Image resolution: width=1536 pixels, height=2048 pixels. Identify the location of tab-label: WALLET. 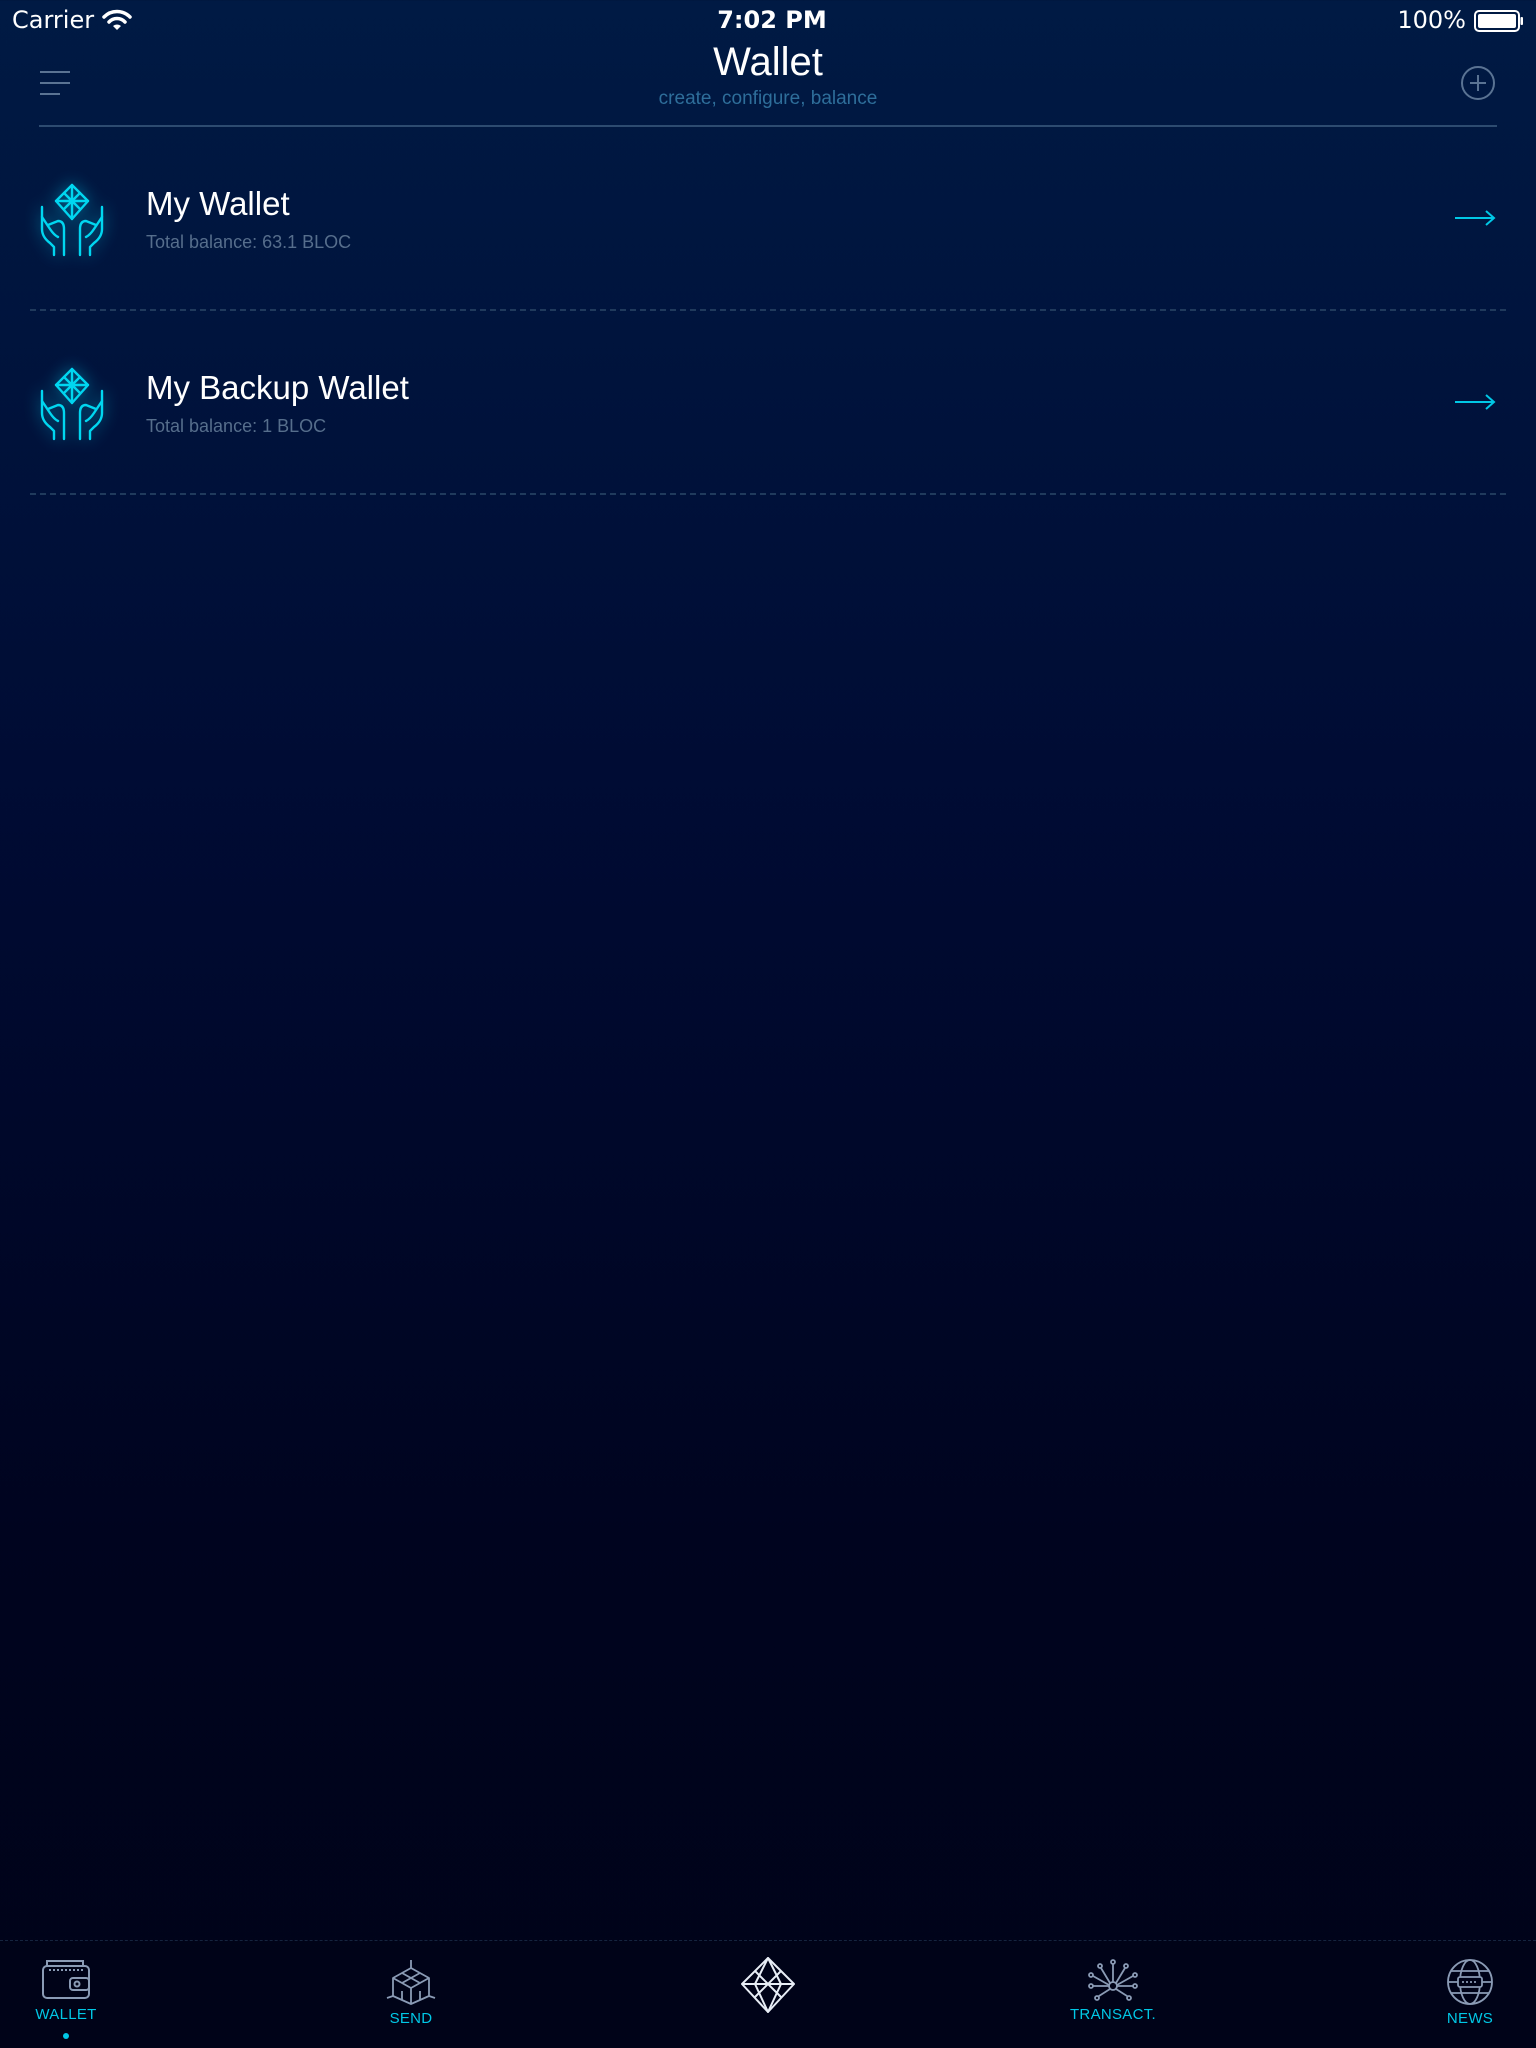
(66, 2014).